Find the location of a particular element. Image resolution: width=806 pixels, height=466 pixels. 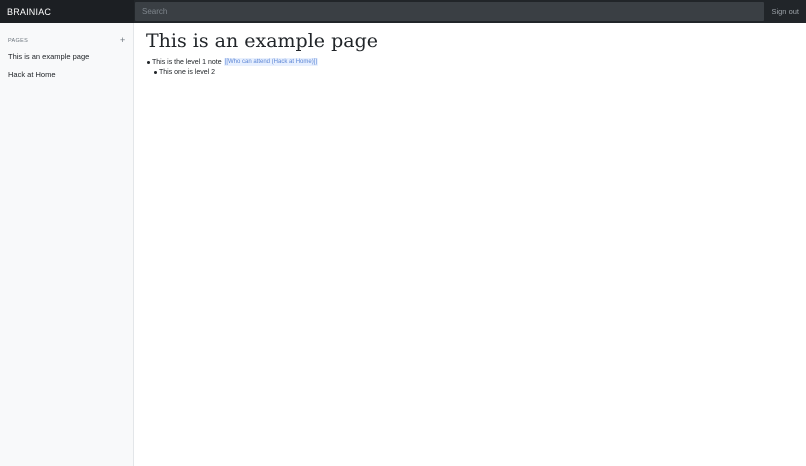

sidebar-item-hack-at-home: Hack at Home is located at coordinates (32, 74).